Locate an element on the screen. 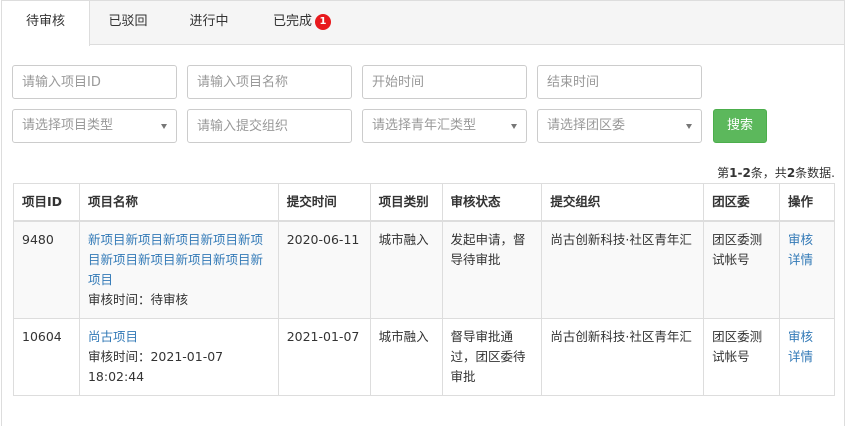  completed-count-badge: 1 is located at coordinates (323, 22).